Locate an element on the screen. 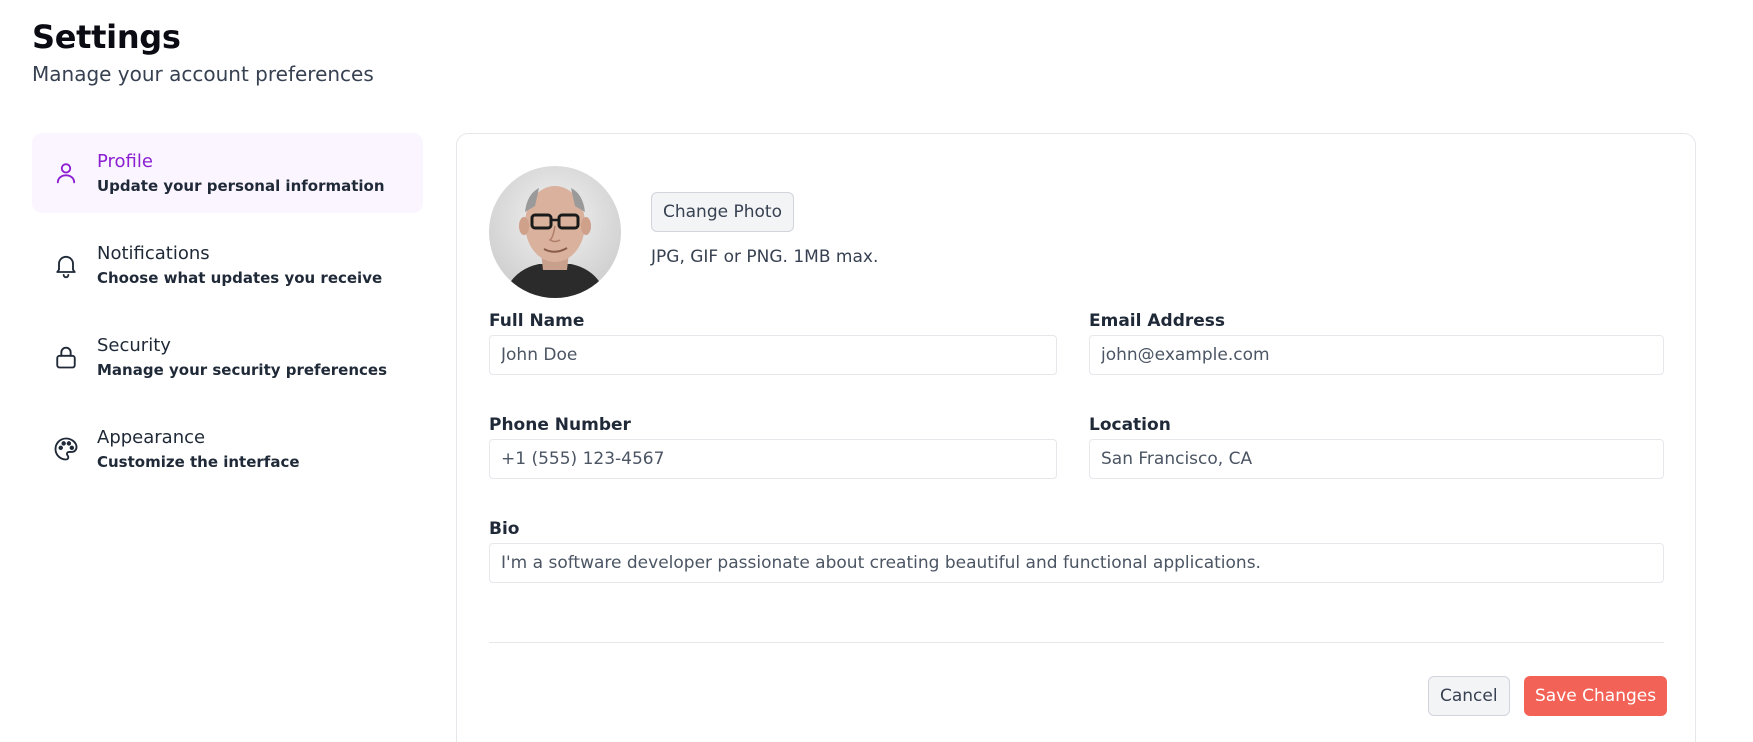 The image size is (1753, 742). form-divider is located at coordinates (1076, 642).